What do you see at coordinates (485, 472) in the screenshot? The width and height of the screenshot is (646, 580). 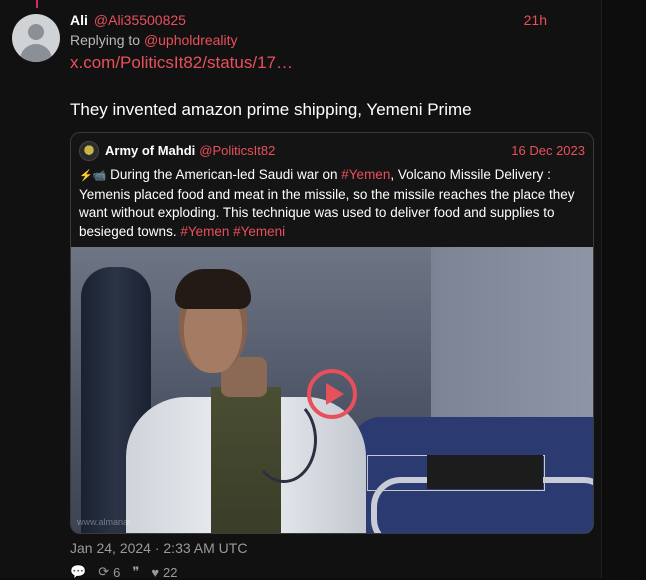 I see `video-caption-mask` at bounding box center [485, 472].